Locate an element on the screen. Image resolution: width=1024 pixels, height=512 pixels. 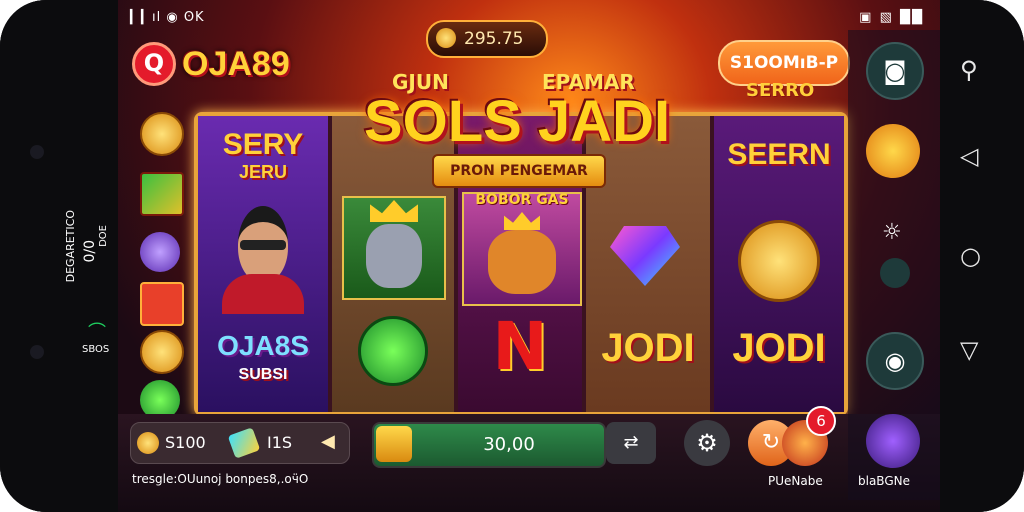
app-logo: Q OJA89 is located at coordinates (211, 64).